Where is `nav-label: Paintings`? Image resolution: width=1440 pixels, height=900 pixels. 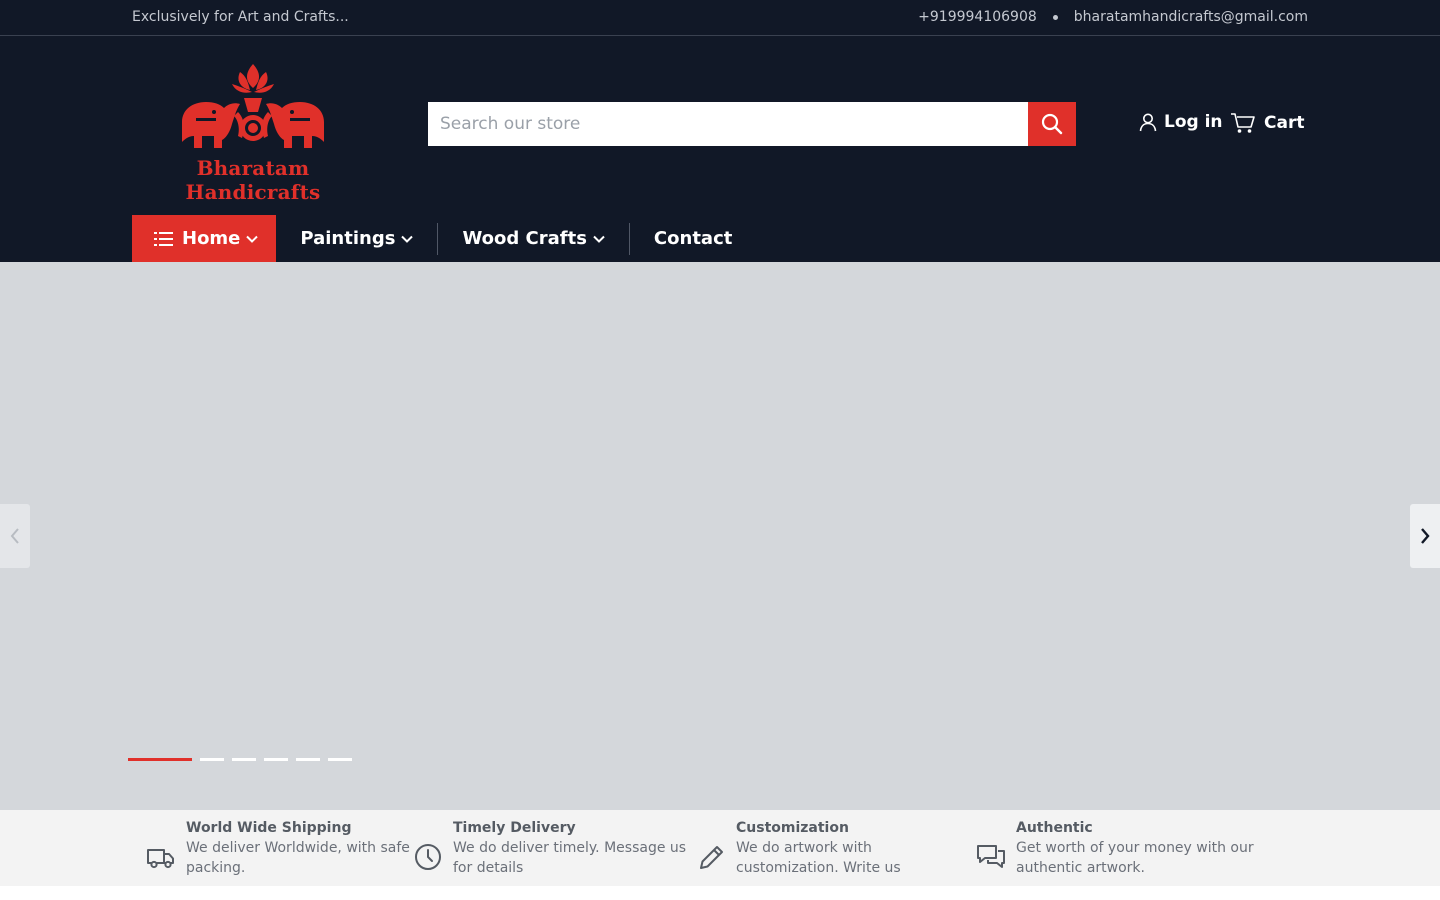 nav-label: Paintings is located at coordinates (348, 238).